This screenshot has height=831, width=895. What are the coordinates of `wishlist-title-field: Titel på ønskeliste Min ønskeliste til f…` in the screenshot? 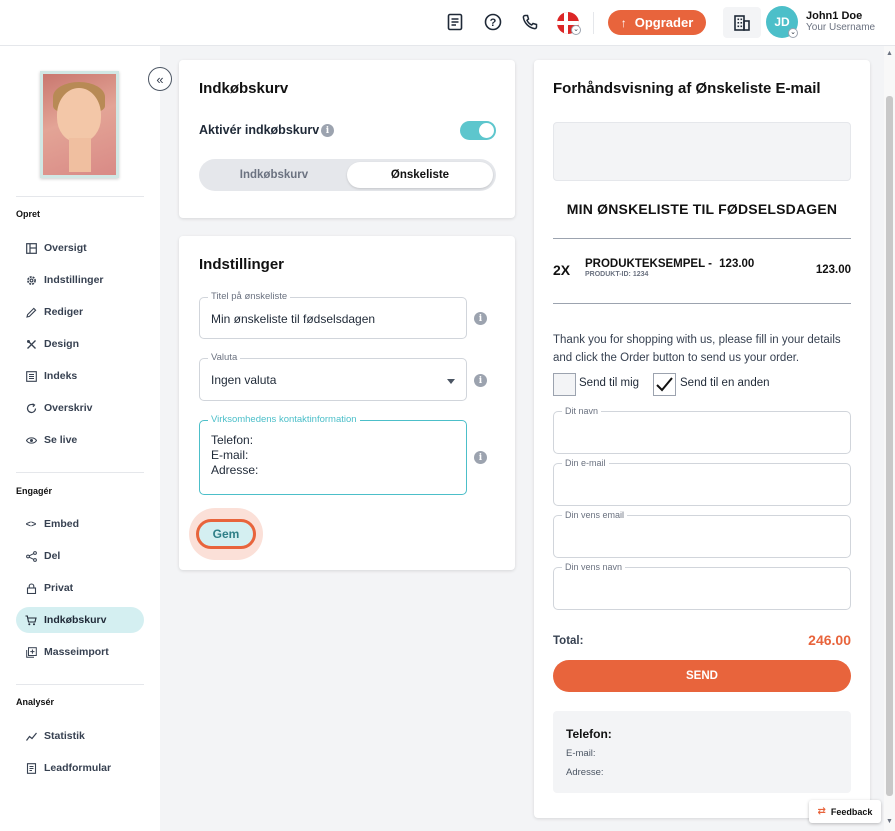 It's located at (333, 315).